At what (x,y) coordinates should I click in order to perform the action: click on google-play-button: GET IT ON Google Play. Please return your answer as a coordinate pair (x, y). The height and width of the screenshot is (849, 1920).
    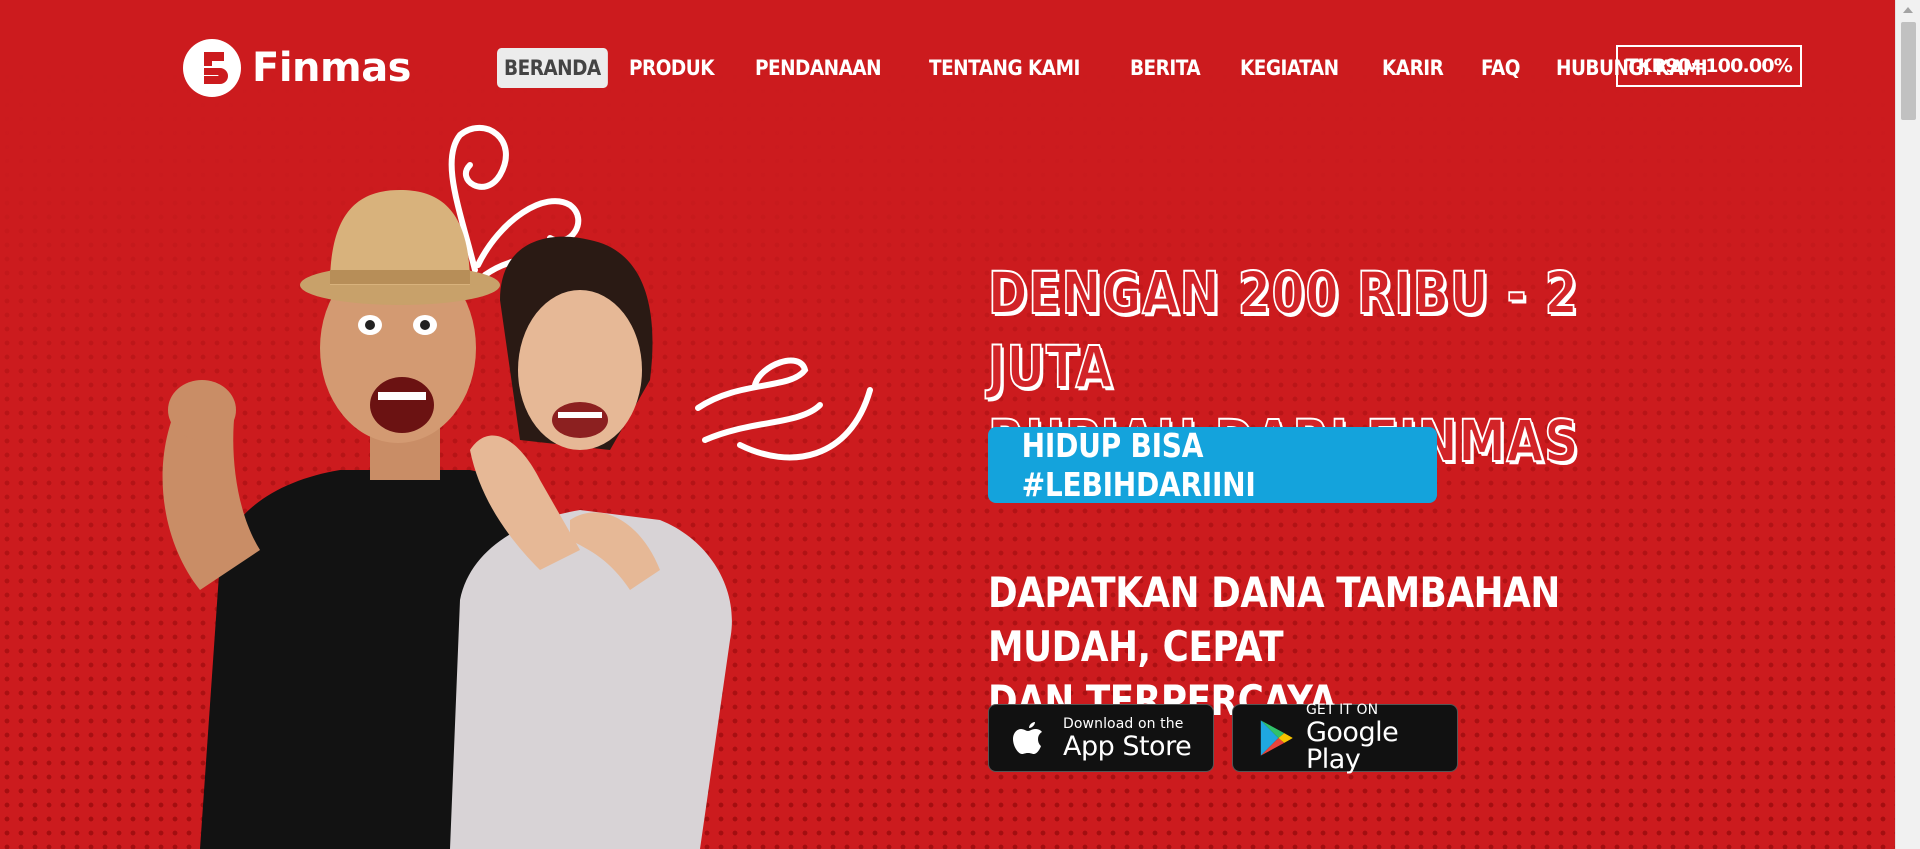
    Looking at the image, I should click on (1345, 738).